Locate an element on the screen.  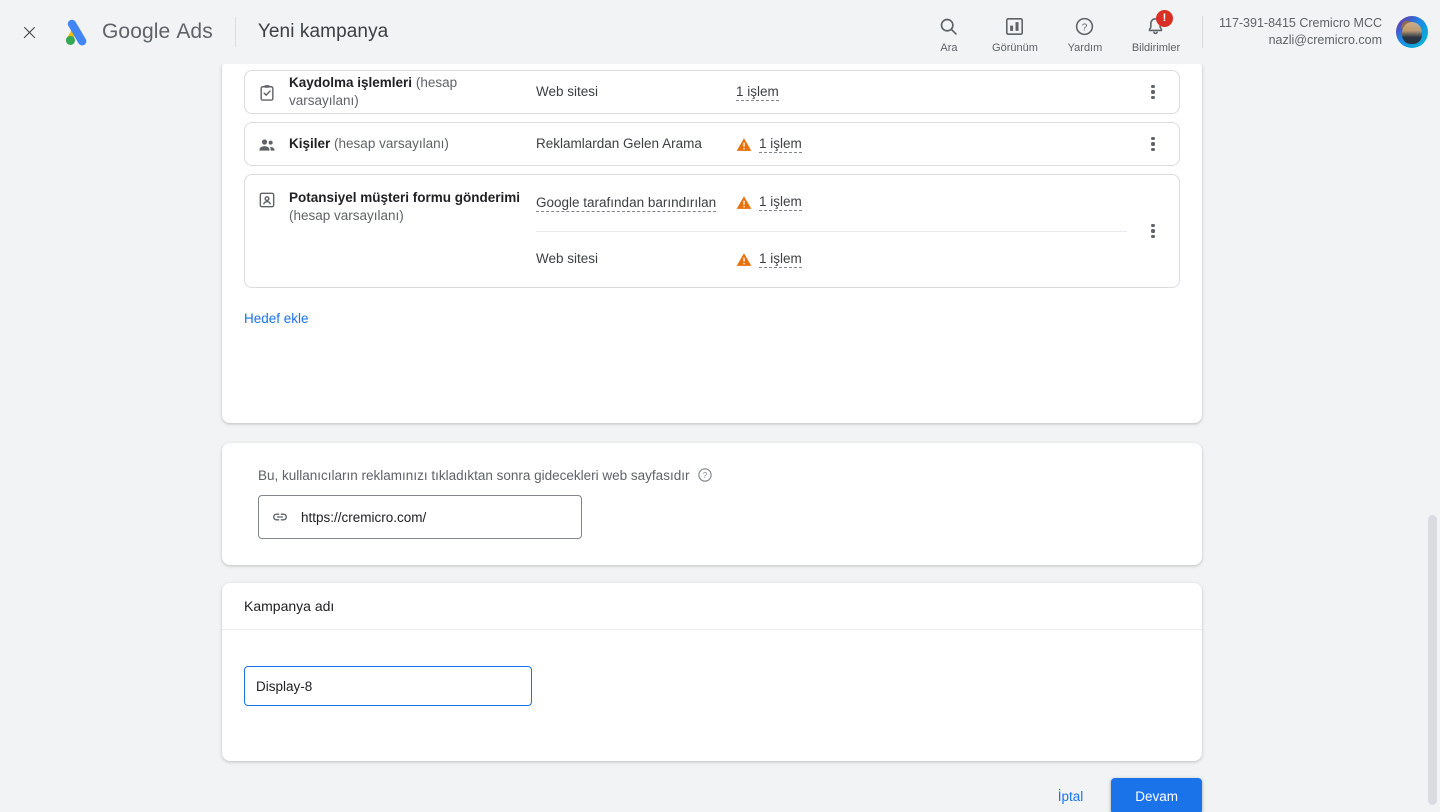
goal-title-text: Potansiyel müşteri formu gönderimi is located at coordinates (405, 197).